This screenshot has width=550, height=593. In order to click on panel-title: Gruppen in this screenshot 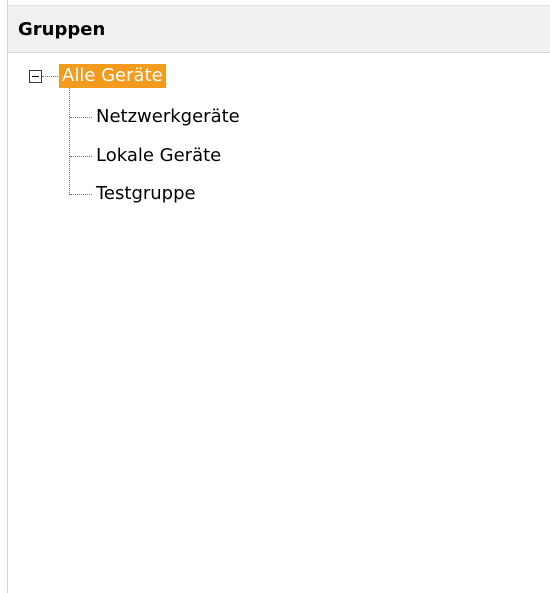, I will do `click(62, 29)`.